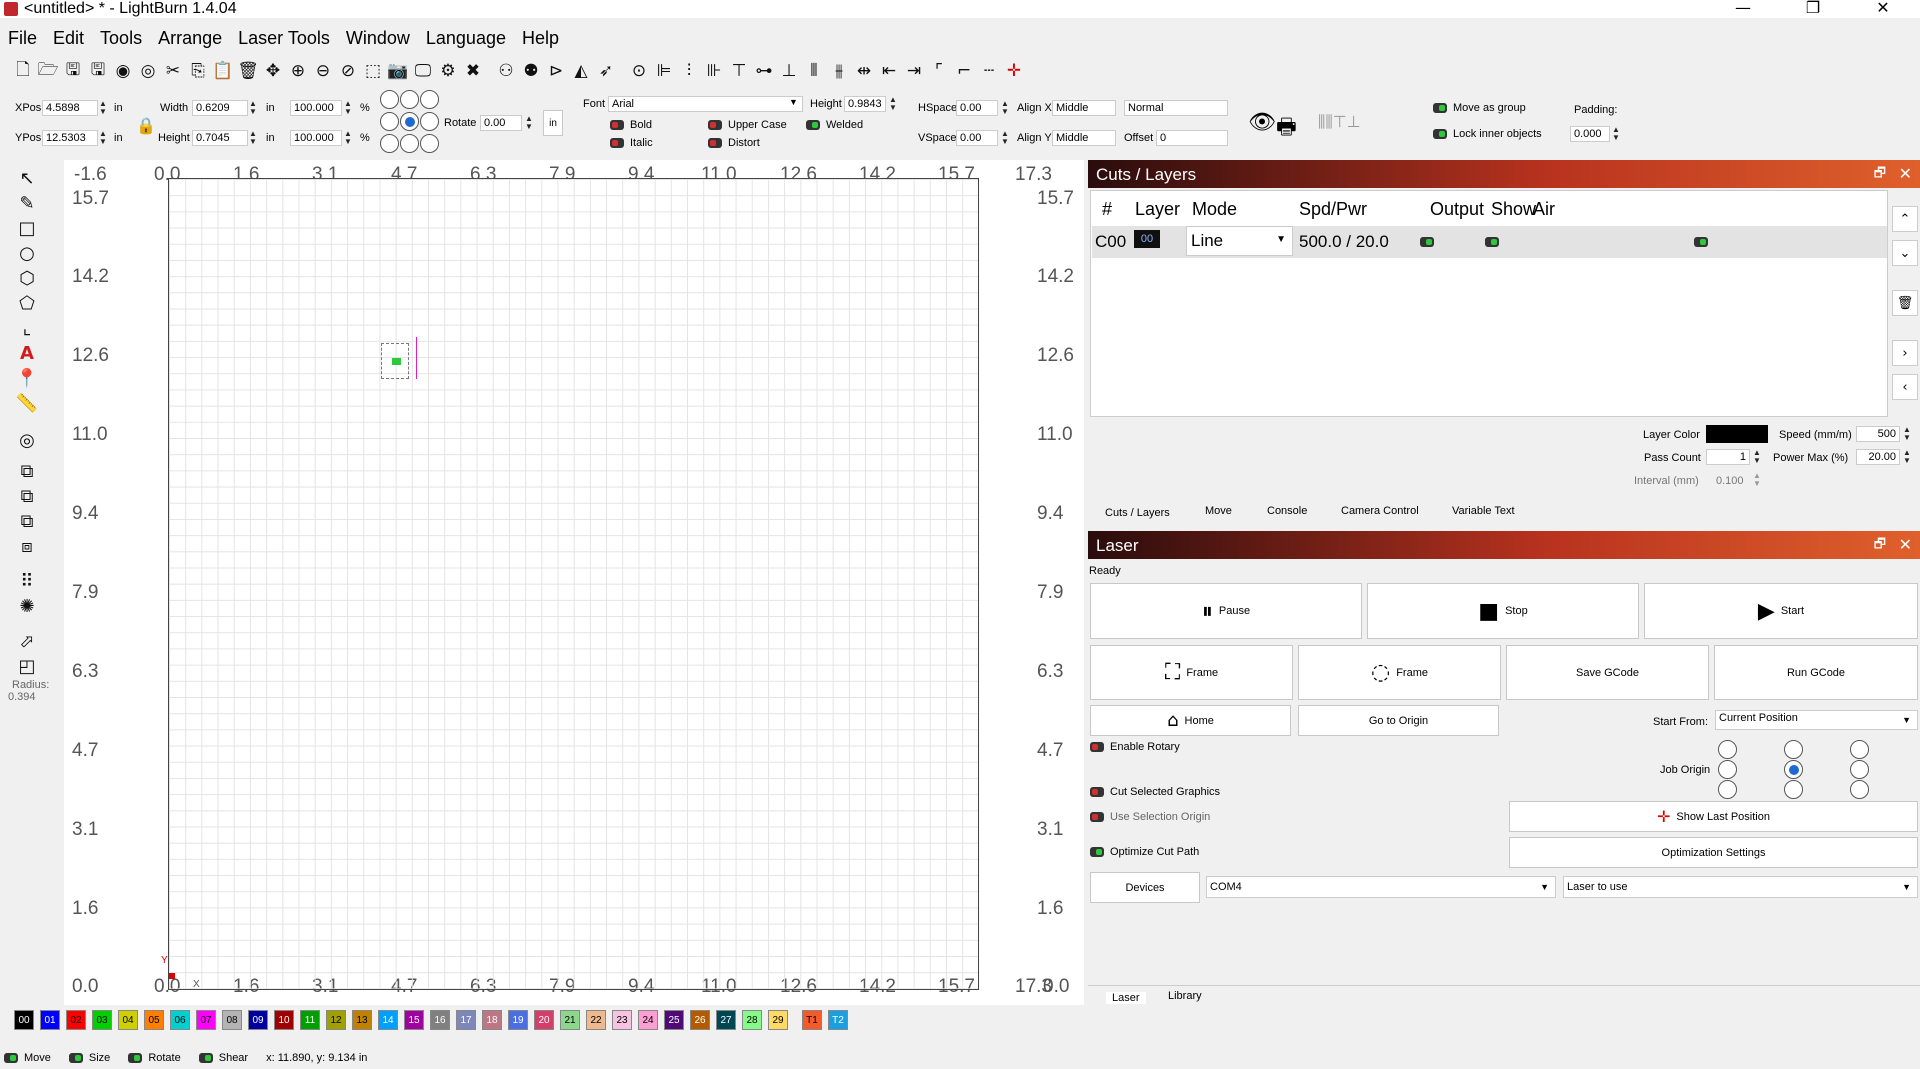 This screenshot has height=1069, width=1920. I want to click on palette-swatch-24: 24, so click(648, 1020).